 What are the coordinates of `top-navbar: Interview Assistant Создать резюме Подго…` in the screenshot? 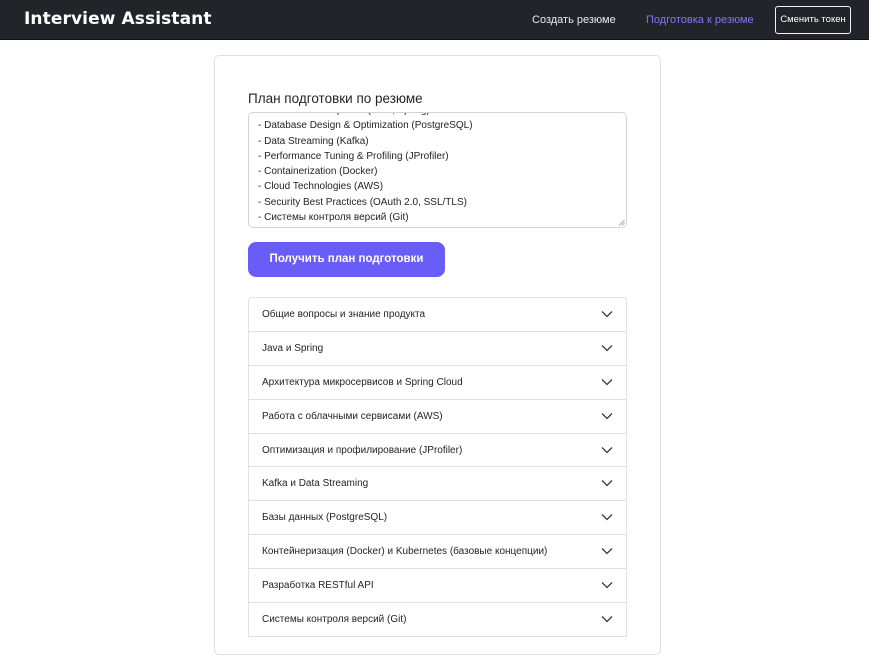 It's located at (434, 20).